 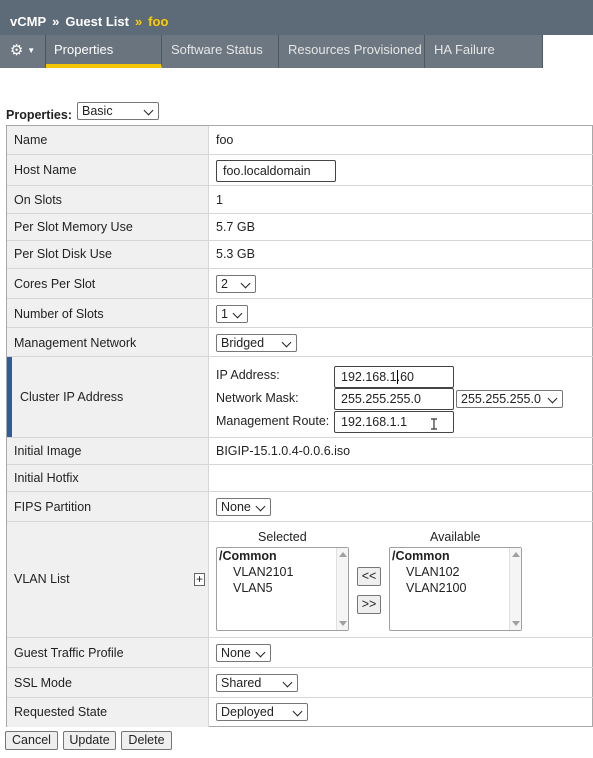 I want to click on gear-icon: ⚙, so click(x=16, y=50).